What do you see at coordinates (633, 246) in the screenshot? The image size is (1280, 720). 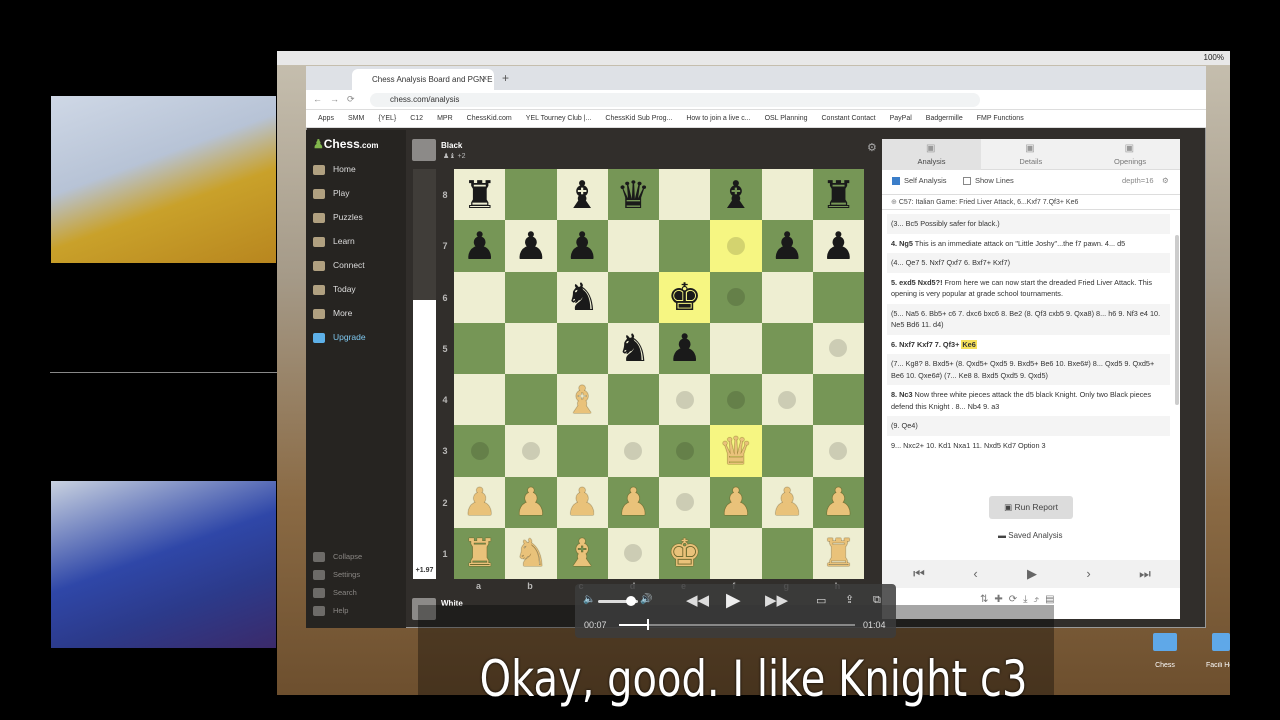 I see `square-d7` at bounding box center [633, 246].